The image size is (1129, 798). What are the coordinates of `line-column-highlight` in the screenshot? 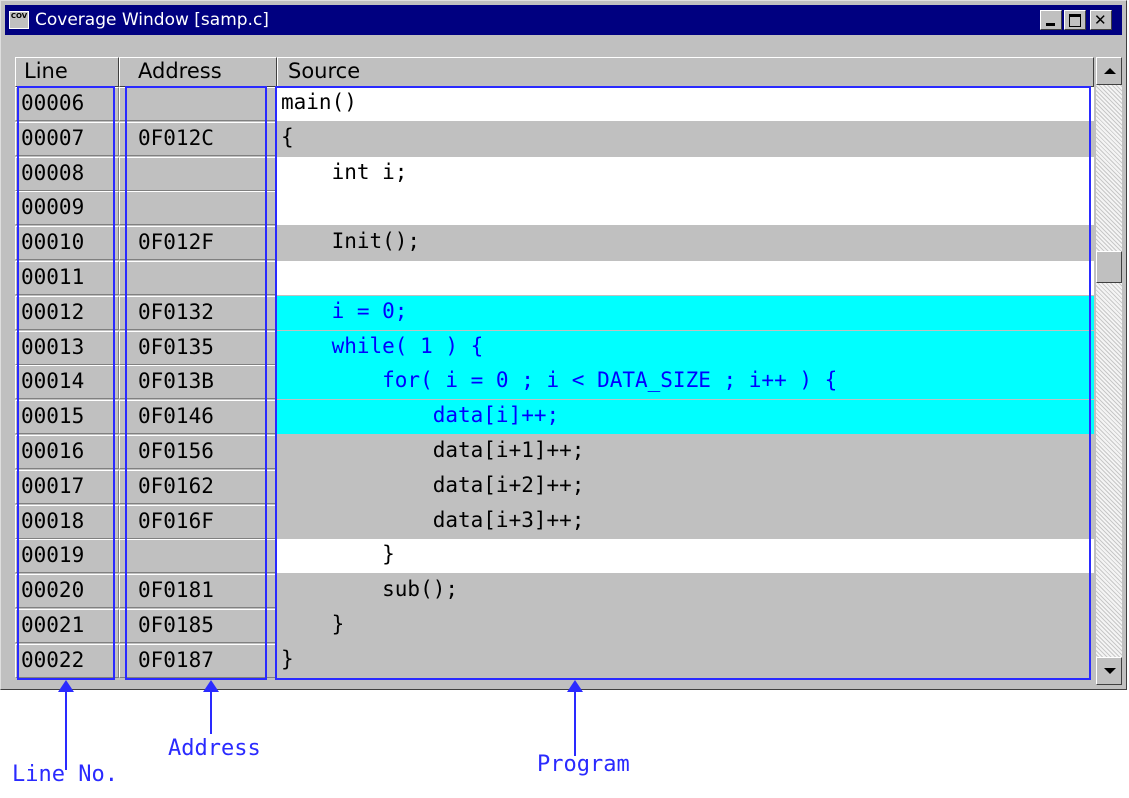 It's located at (66, 383).